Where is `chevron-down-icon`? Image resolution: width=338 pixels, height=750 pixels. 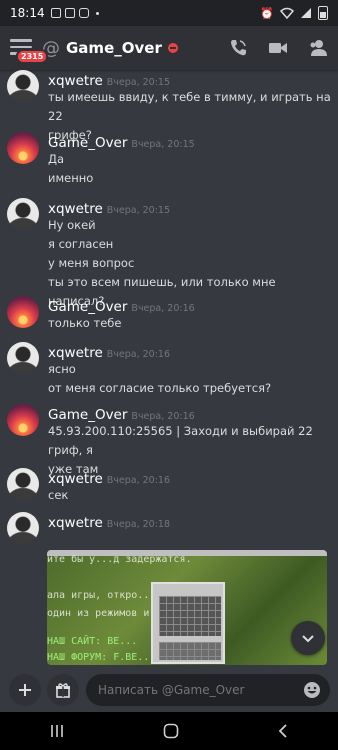
chevron-down-icon is located at coordinates (308, 639).